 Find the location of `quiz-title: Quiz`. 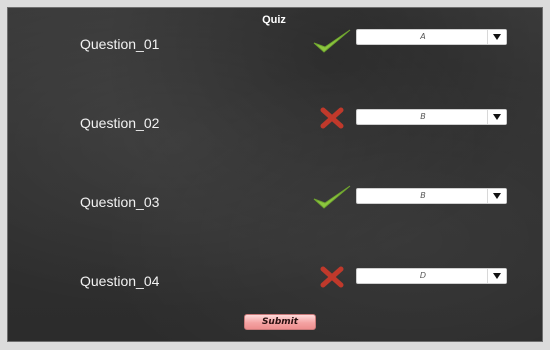

quiz-title: Quiz is located at coordinates (274, 20).